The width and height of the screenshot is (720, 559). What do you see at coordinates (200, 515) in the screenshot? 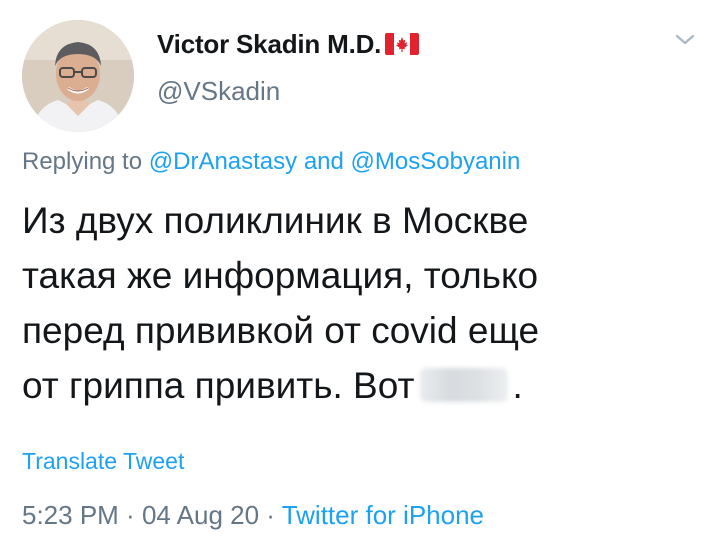
I see `tweet-date: 04 Aug 20` at bounding box center [200, 515].